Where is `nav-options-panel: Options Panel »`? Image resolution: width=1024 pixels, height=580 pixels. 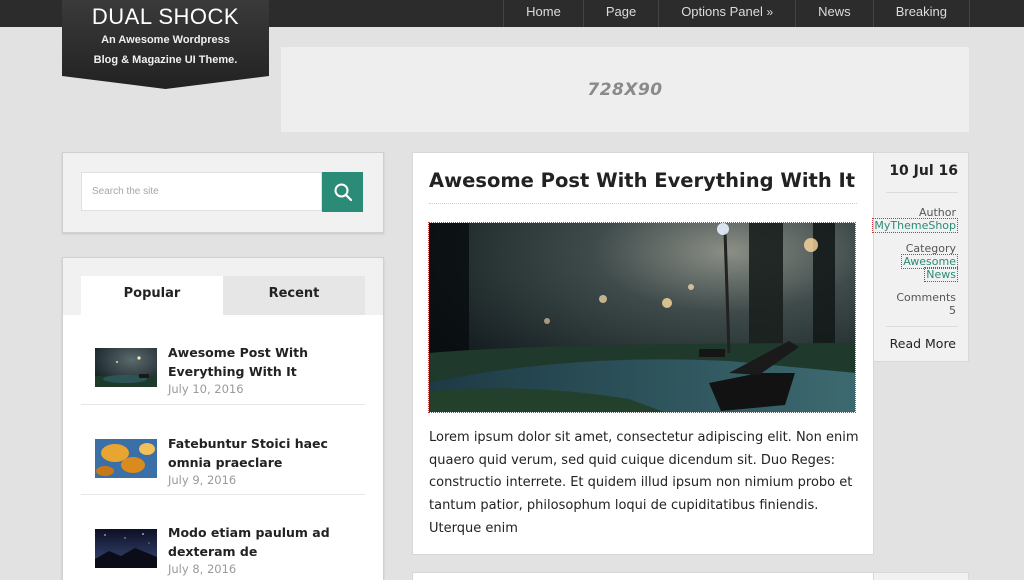 nav-options-panel: Options Panel » is located at coordinates (726, 13).